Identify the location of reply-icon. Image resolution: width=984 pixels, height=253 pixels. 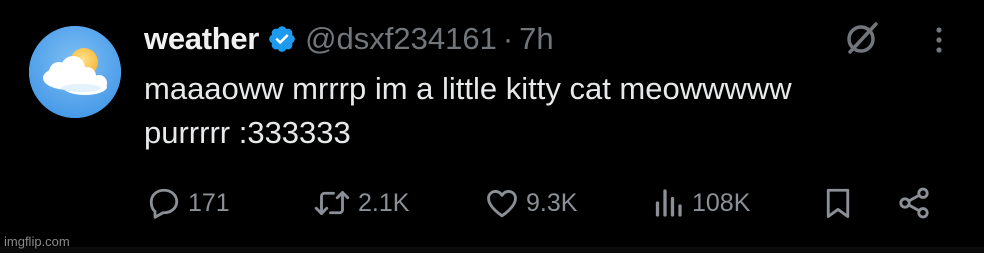
(164, 203).